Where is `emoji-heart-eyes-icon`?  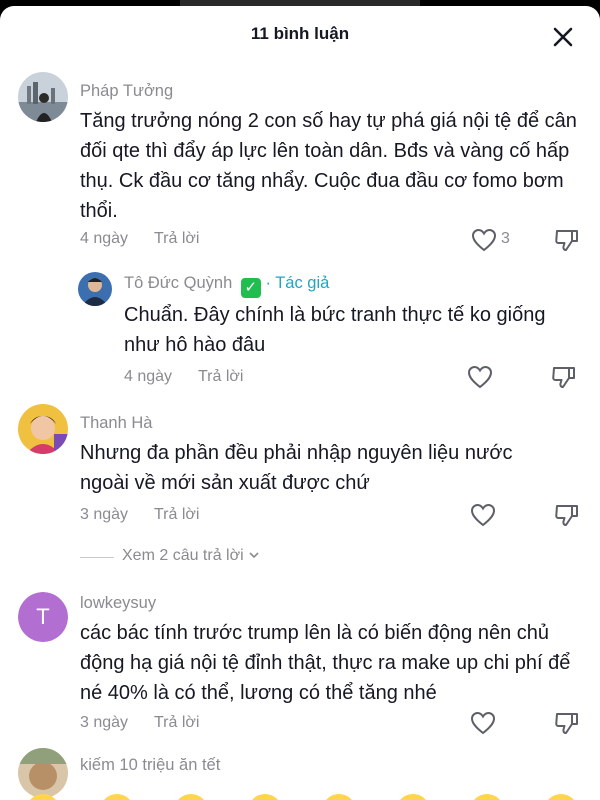
emoji-heart-eyes-icon is located at coordinates (117, 797).